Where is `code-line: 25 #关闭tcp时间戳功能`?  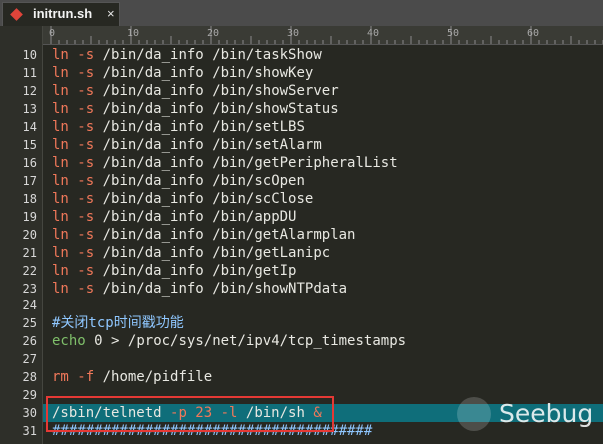 code-line: 25 #关闭tcp时间戳功能 is located at coordinates (301, 323).